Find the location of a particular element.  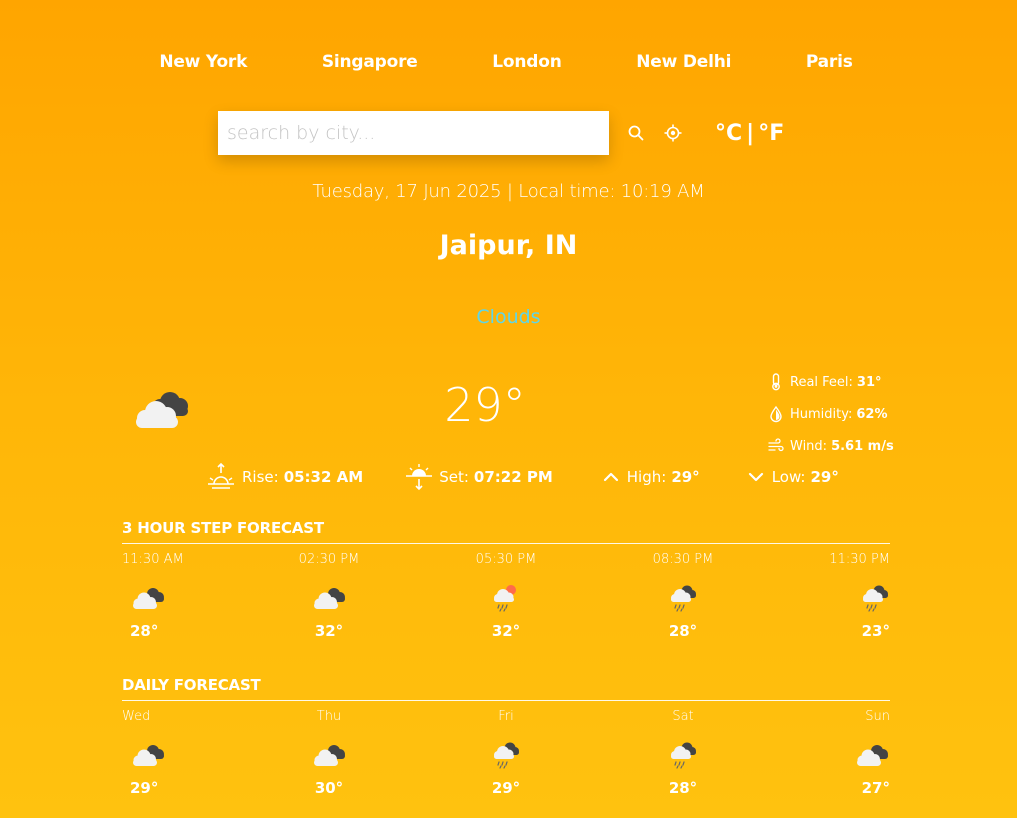

sun-rain-icon is located at coordinates (506, 598).